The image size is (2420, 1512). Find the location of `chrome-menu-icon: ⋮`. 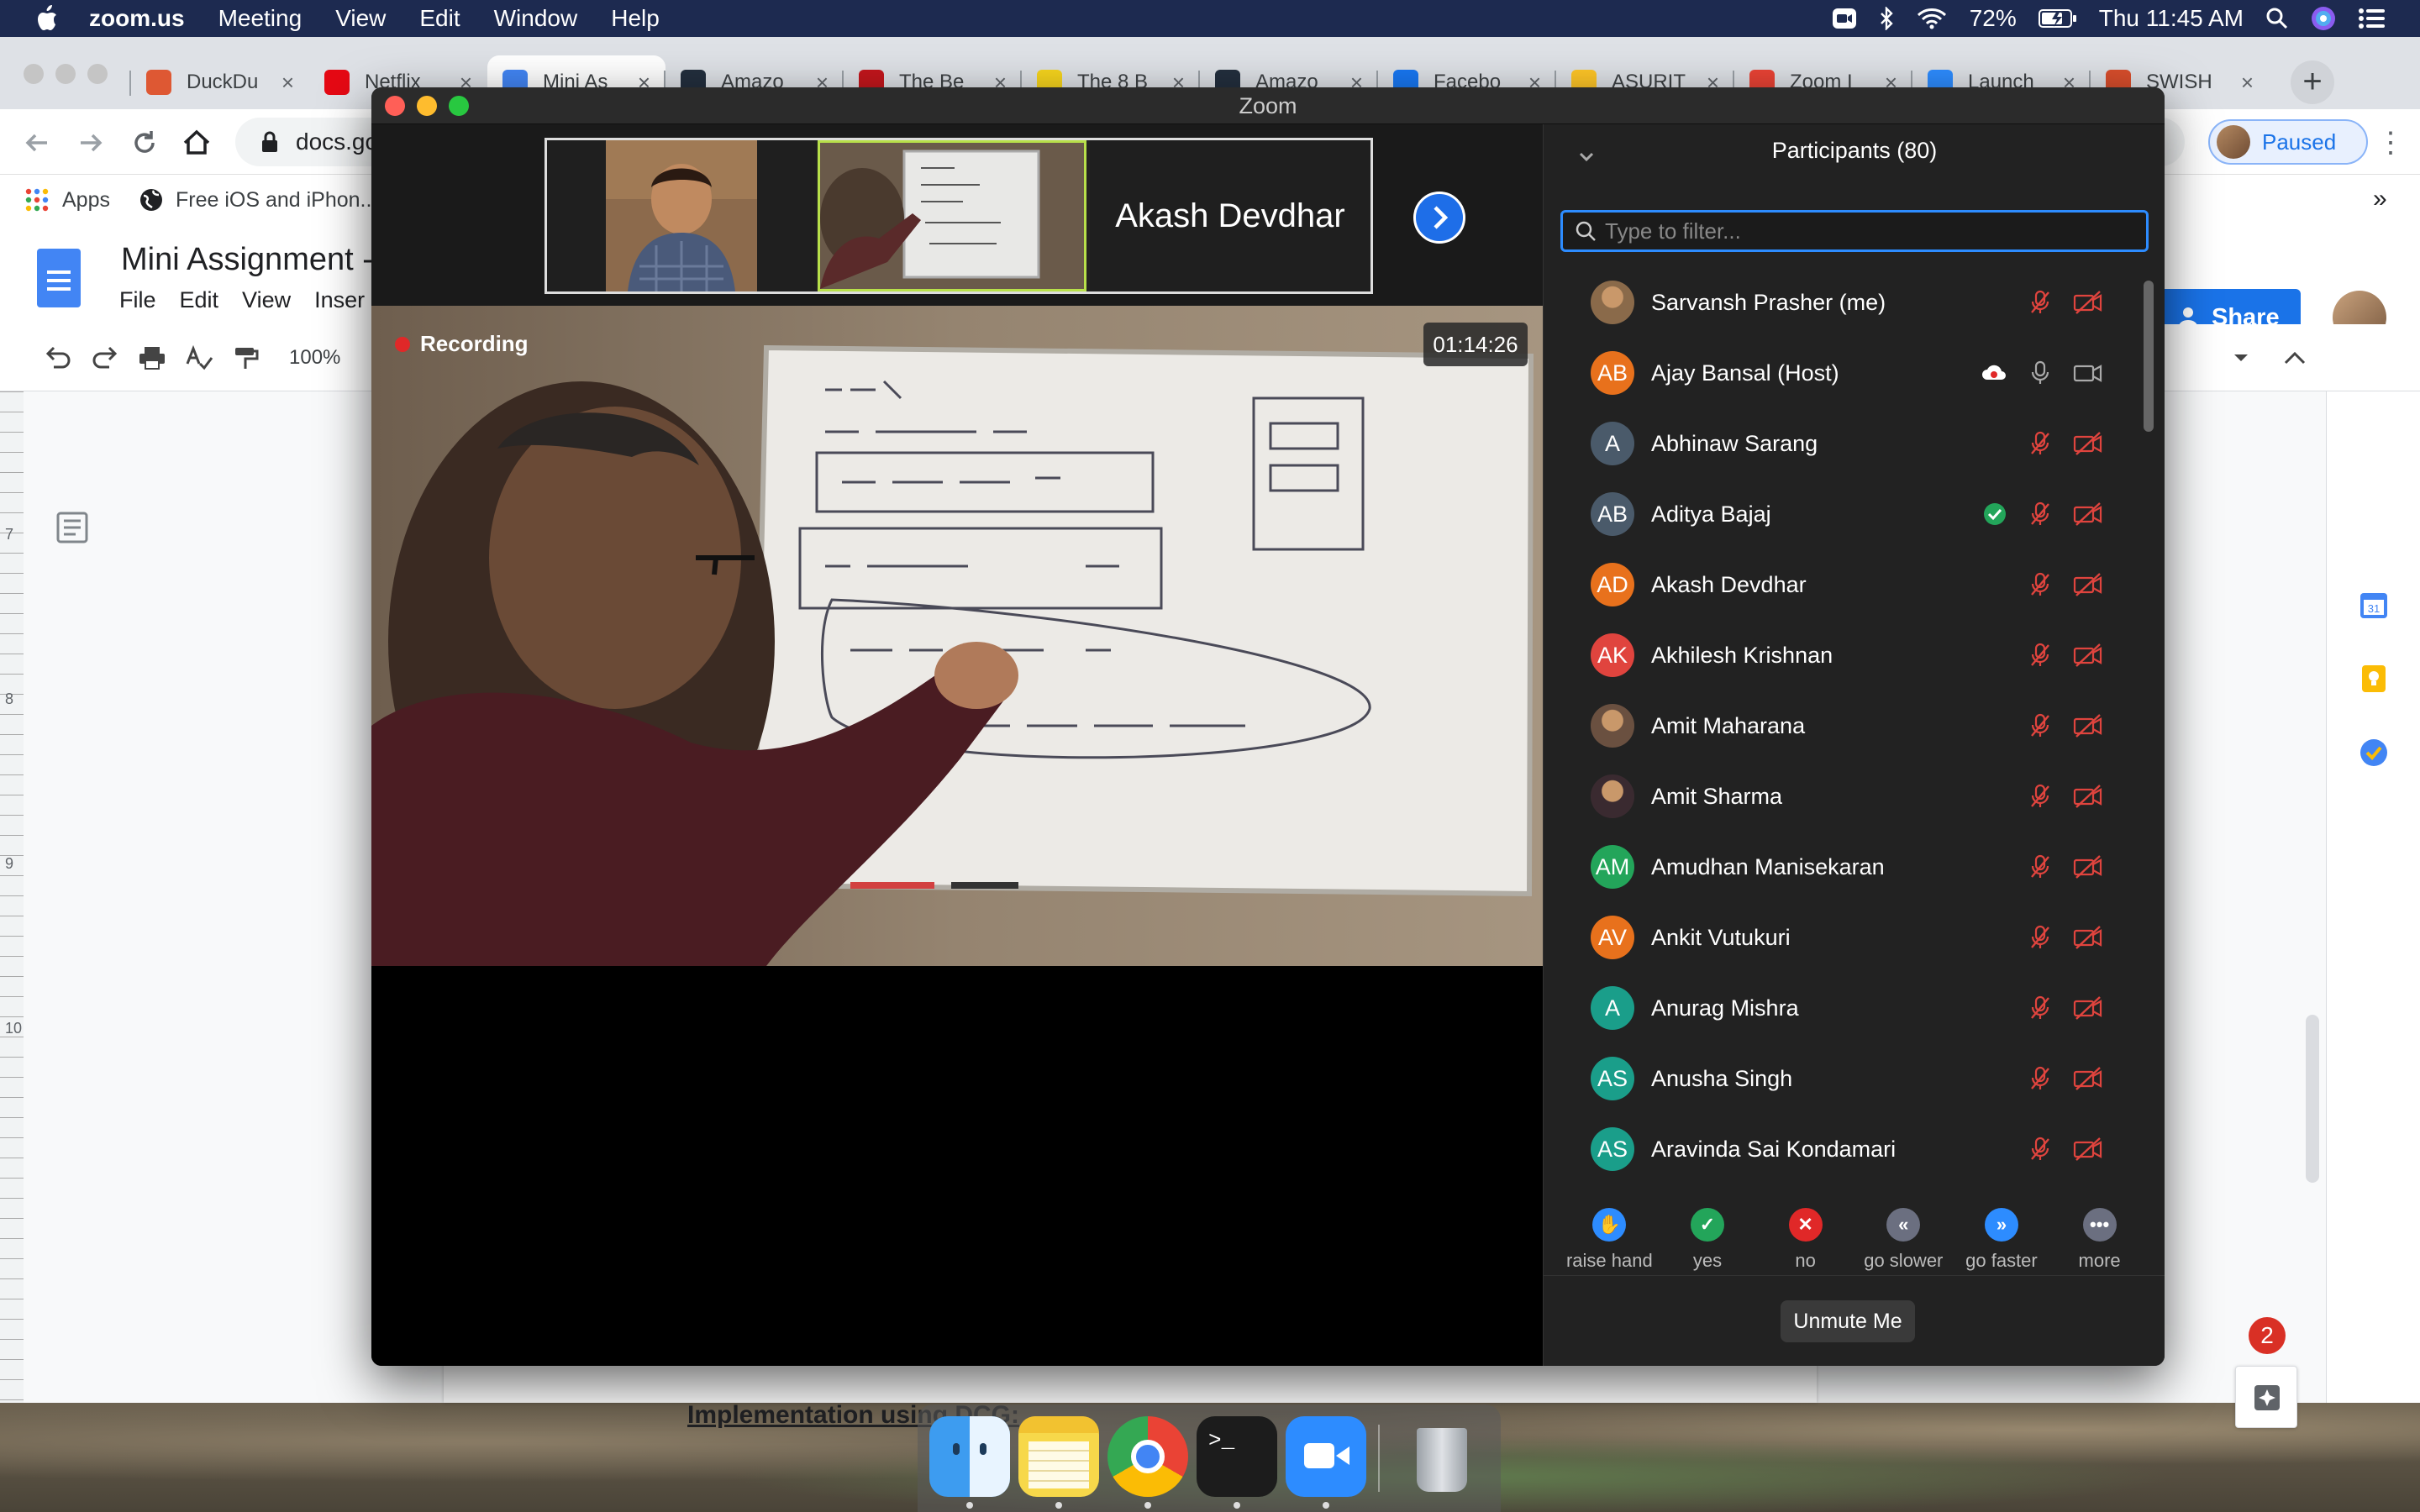

chrome-menu-icon: ⋮ is located at coordinates (2390, 143).